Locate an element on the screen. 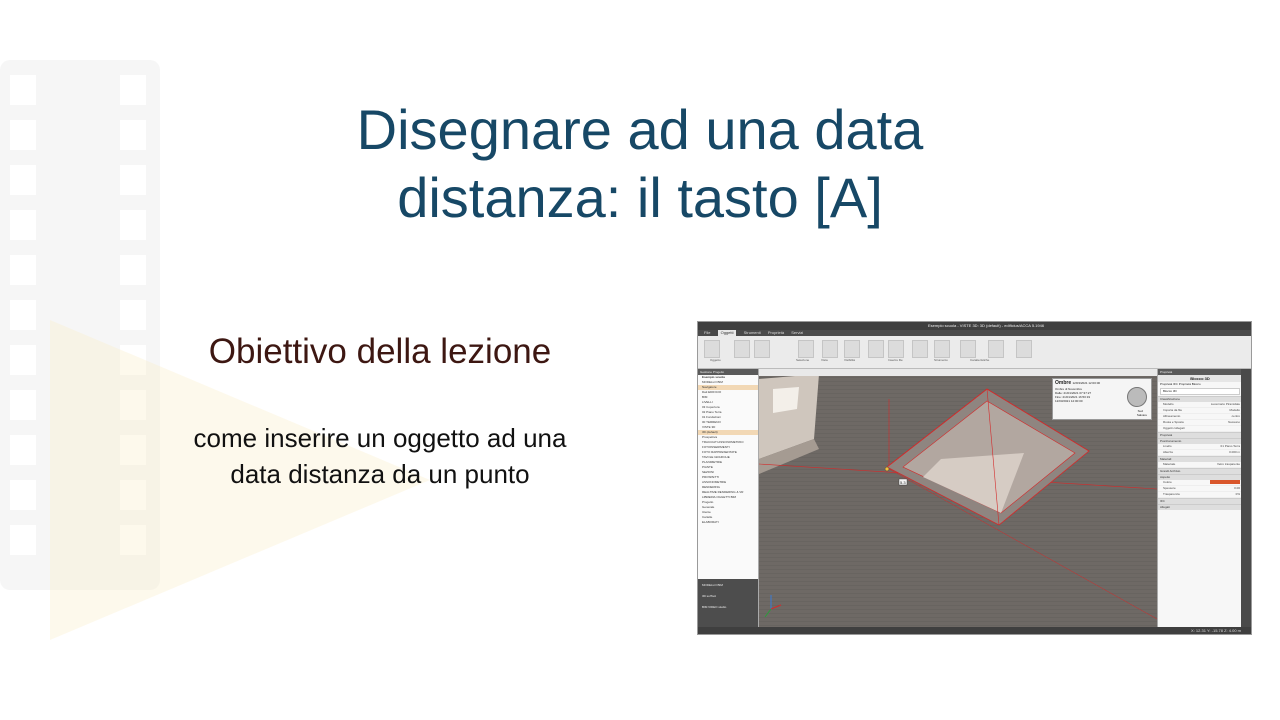  status-bar: X: 12.31 Y: -15.78 Z: 4.00 m is located at coordinates (974, 630).